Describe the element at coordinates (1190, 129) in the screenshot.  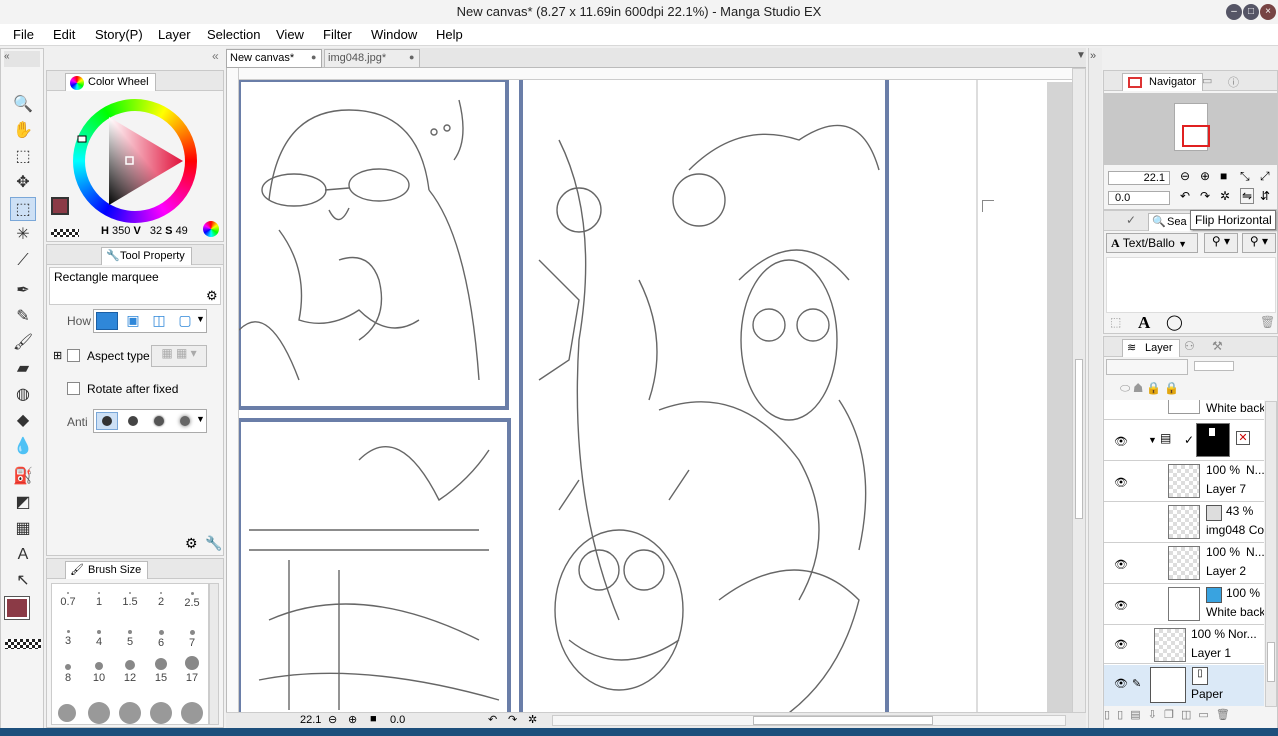
I see `navigator-preview` at that location.